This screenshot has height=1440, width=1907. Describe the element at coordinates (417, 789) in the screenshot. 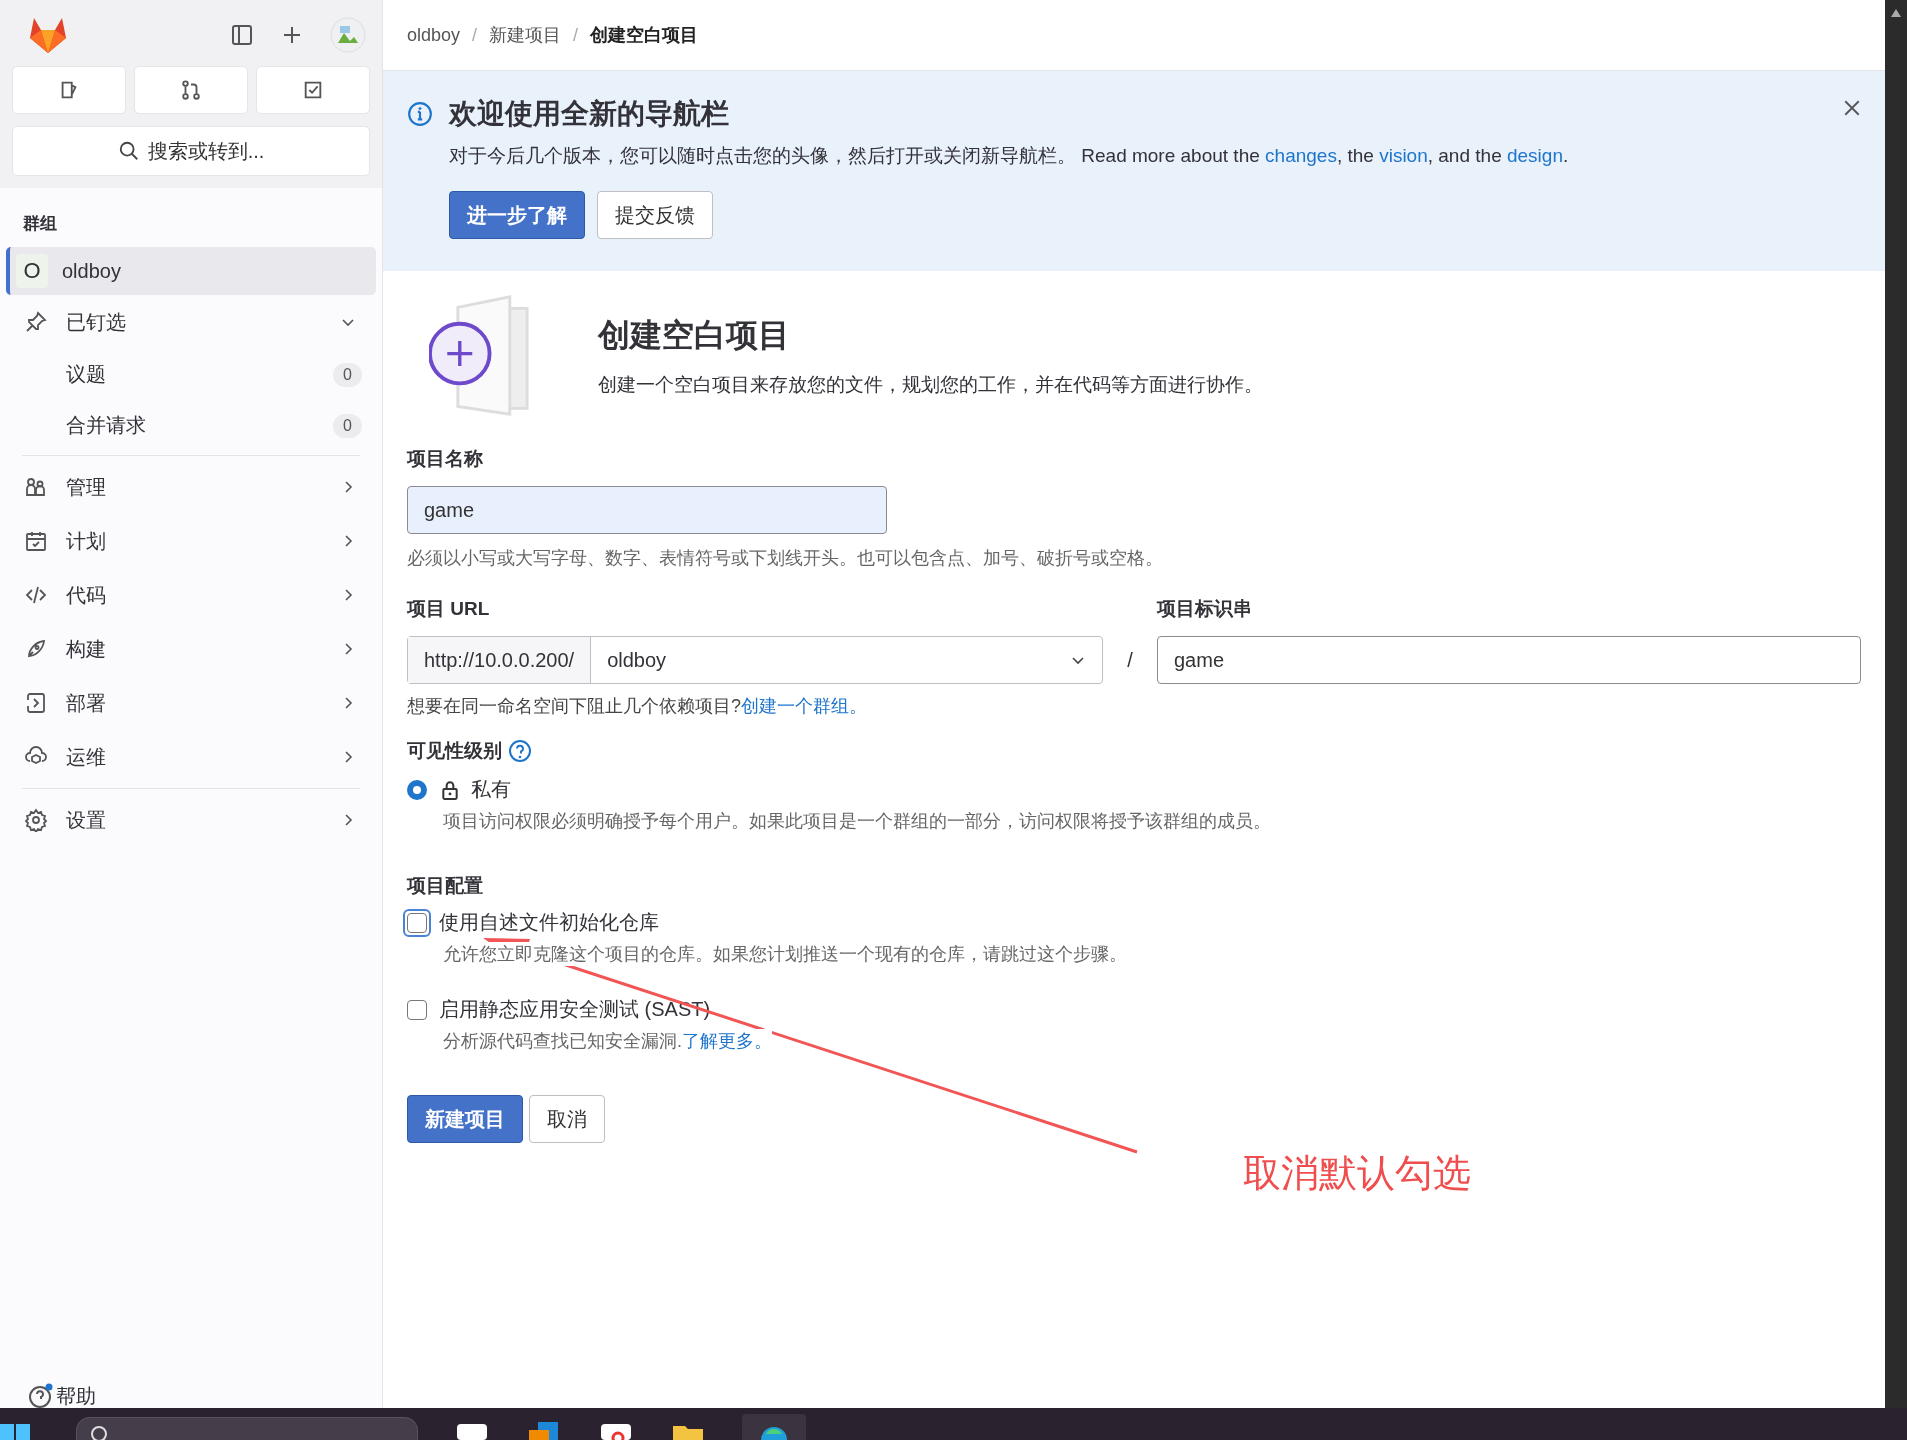

I see `radio-button` at that location.